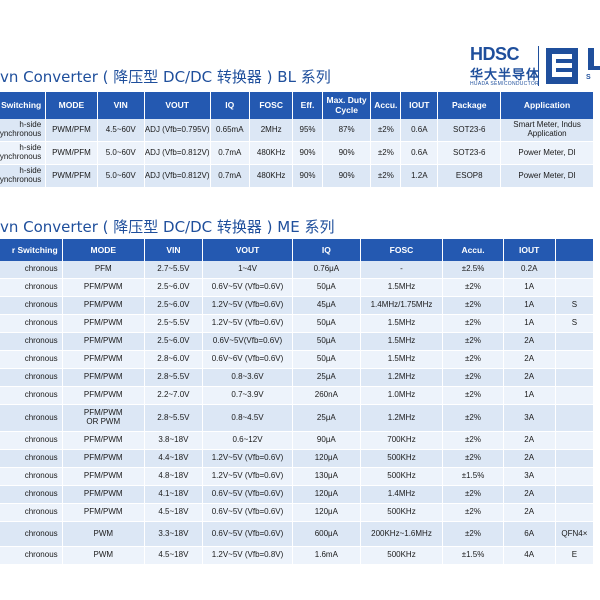  What do you see at coordinates (538, 66) in the screenshot?
I see `logo-divider` at bounding box center [538, 66].